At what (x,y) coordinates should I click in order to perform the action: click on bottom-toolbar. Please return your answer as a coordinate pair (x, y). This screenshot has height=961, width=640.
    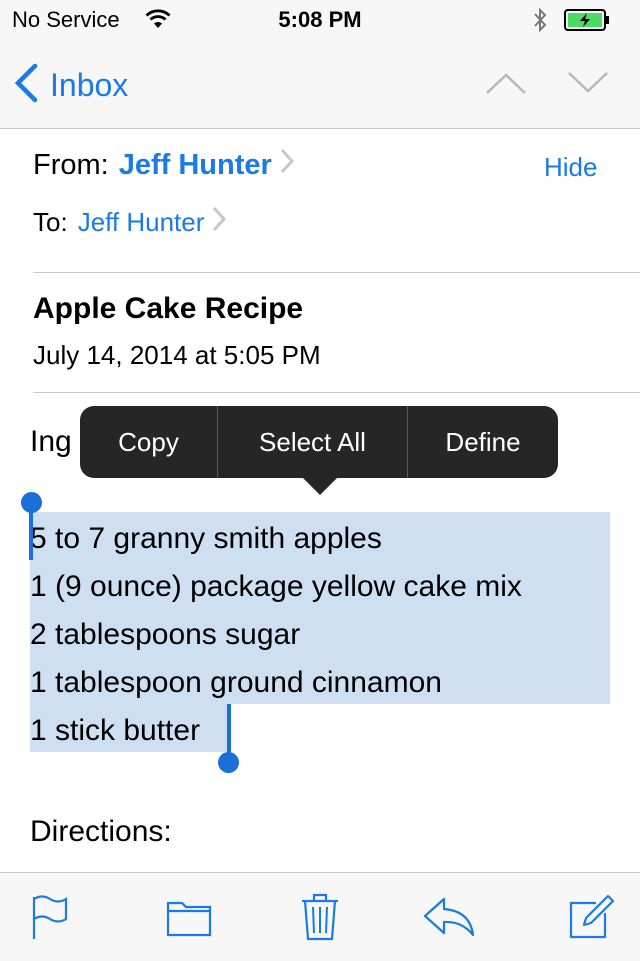
    Looking at the image, I should click on (320, 916).